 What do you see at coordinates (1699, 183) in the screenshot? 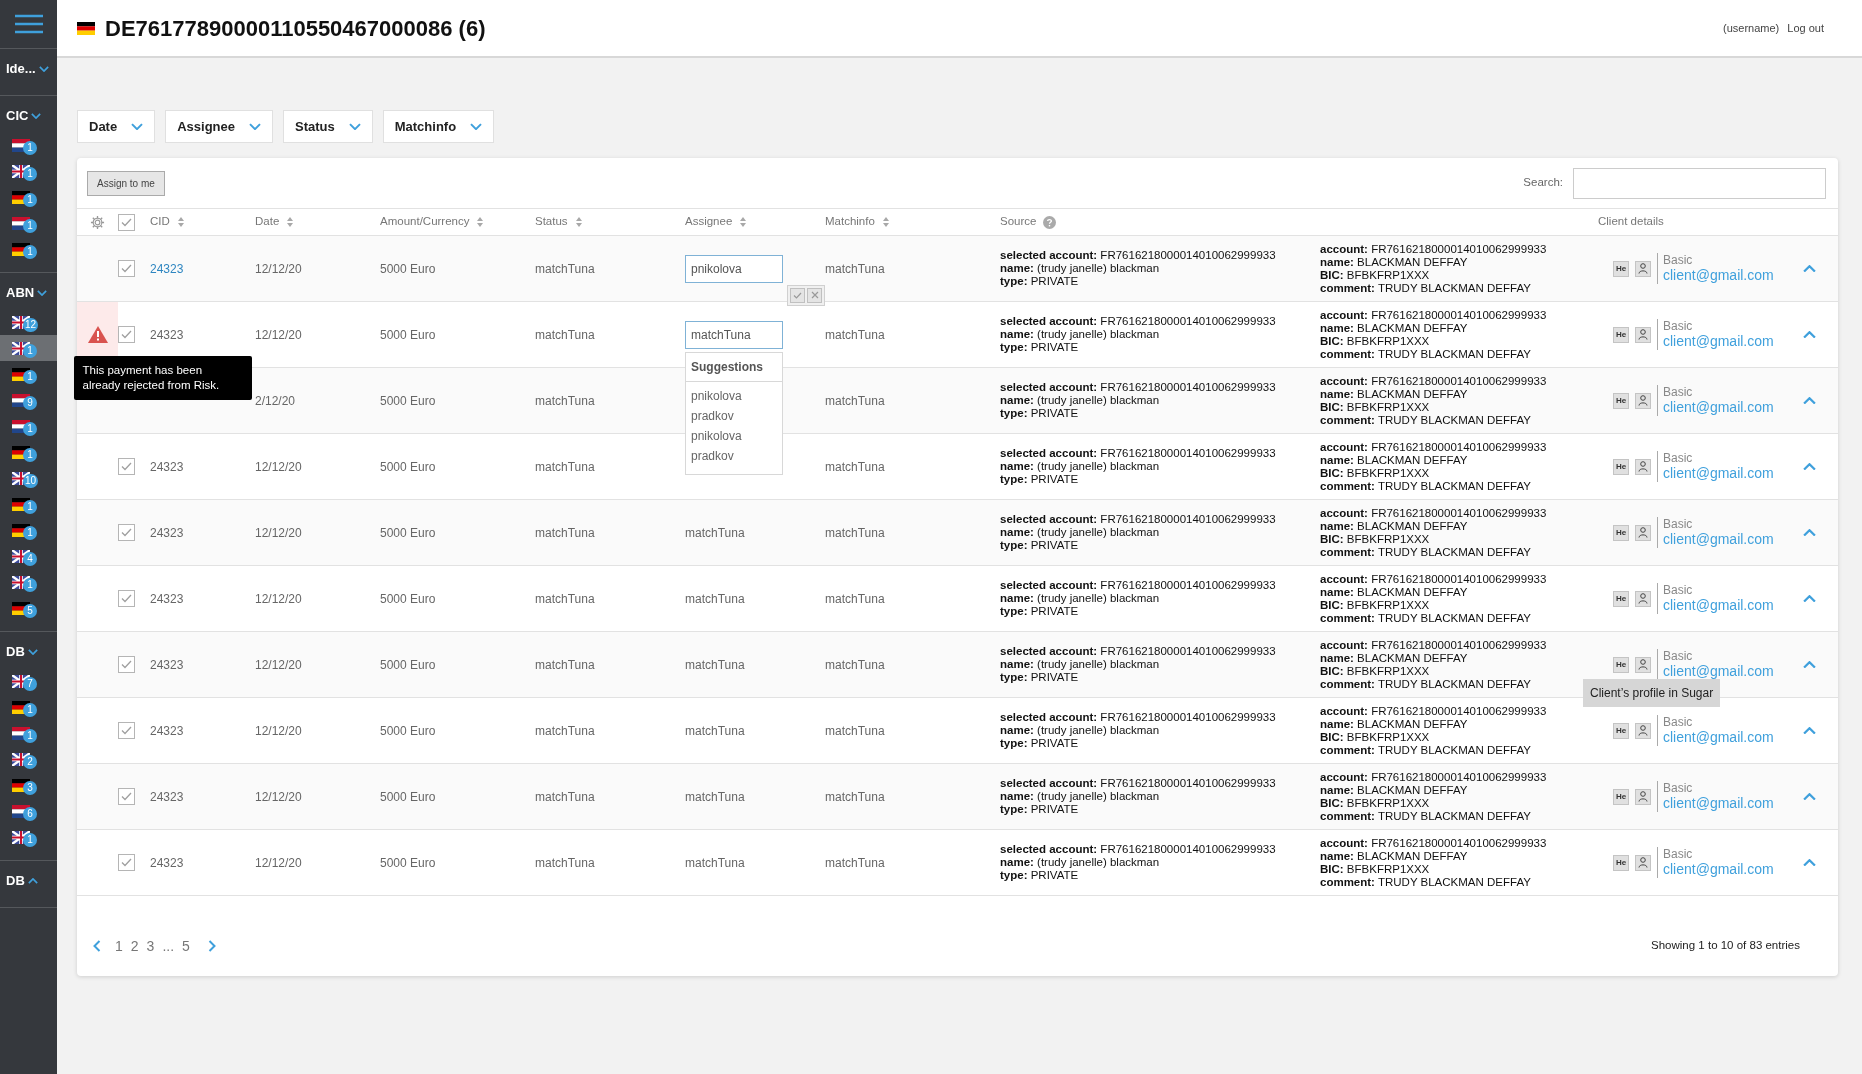
I see `search-field` at bounding box center [1699, 183].